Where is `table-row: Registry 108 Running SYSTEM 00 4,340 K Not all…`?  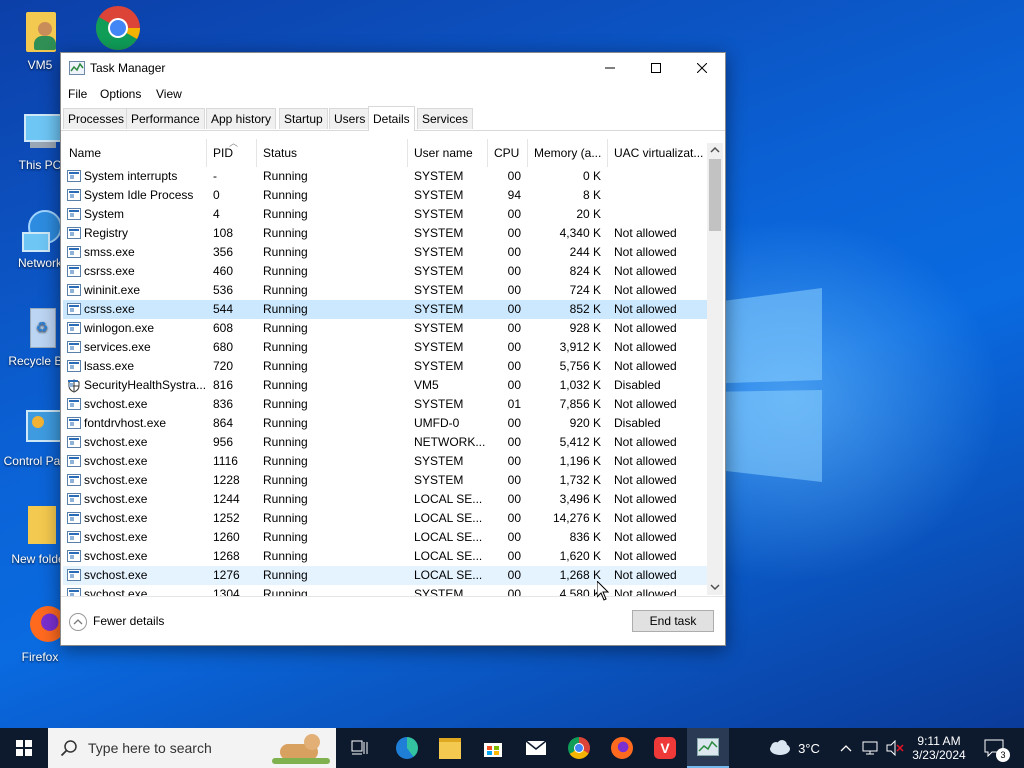
table-row: Registry 108 Running SYSTEM 00 4,340 K Not all… is located at coordinates (385, 233).